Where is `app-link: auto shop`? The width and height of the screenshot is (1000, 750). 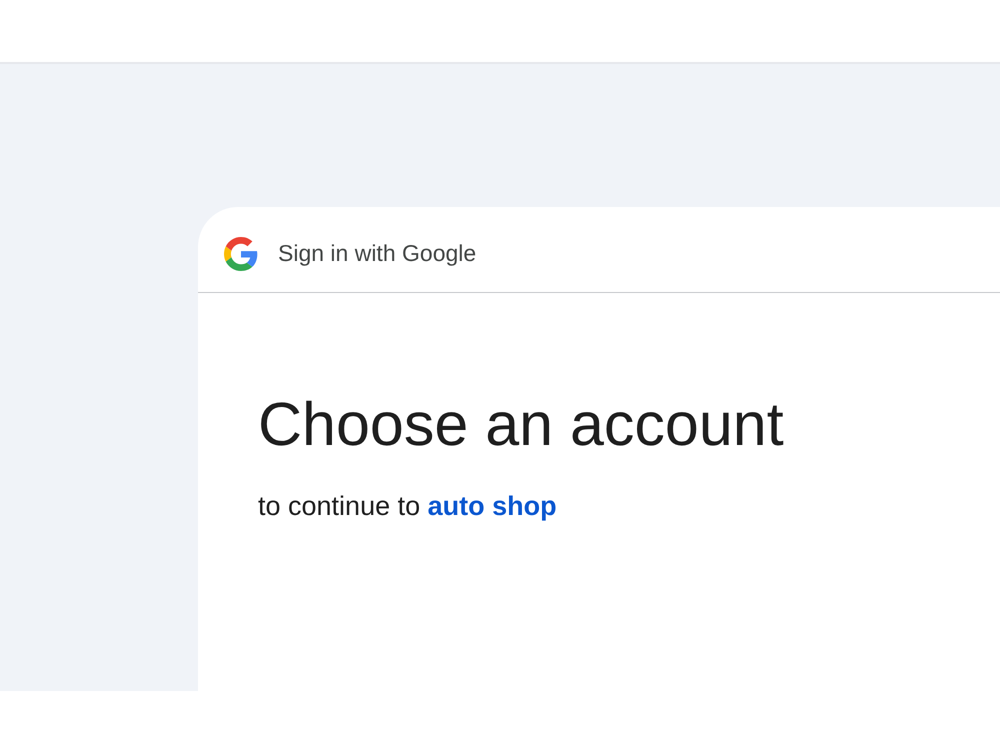
app-link: auto shop is located at coordinates (492, 506).